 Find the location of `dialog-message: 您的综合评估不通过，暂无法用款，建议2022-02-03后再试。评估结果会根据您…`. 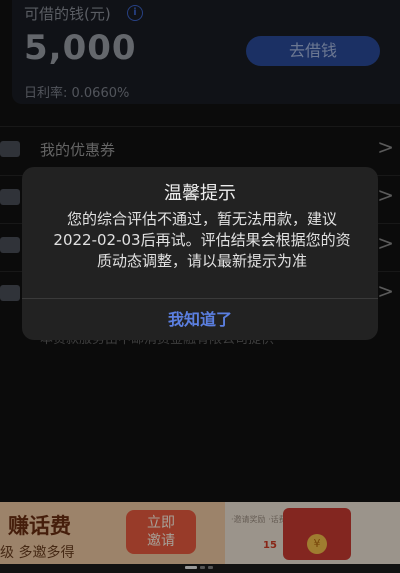

dialog-message: 您的综合评估不通过，暂无法用款，建议2022-02-03后再试。评估结果会根据您… is located at coordinates (202, 240).